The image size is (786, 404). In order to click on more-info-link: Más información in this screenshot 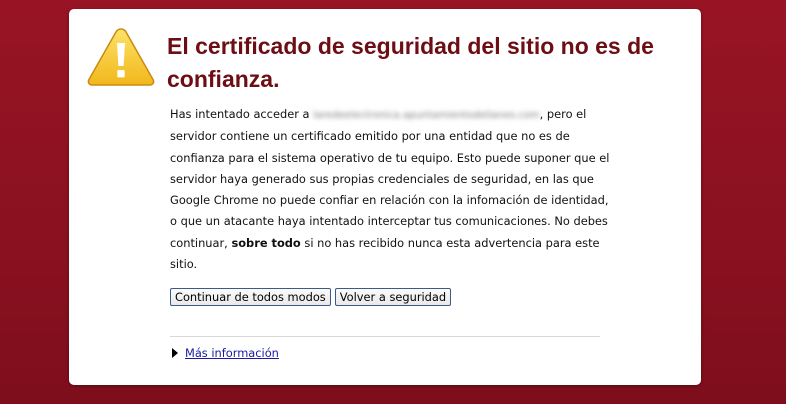, I will do `click(232, 353)`.